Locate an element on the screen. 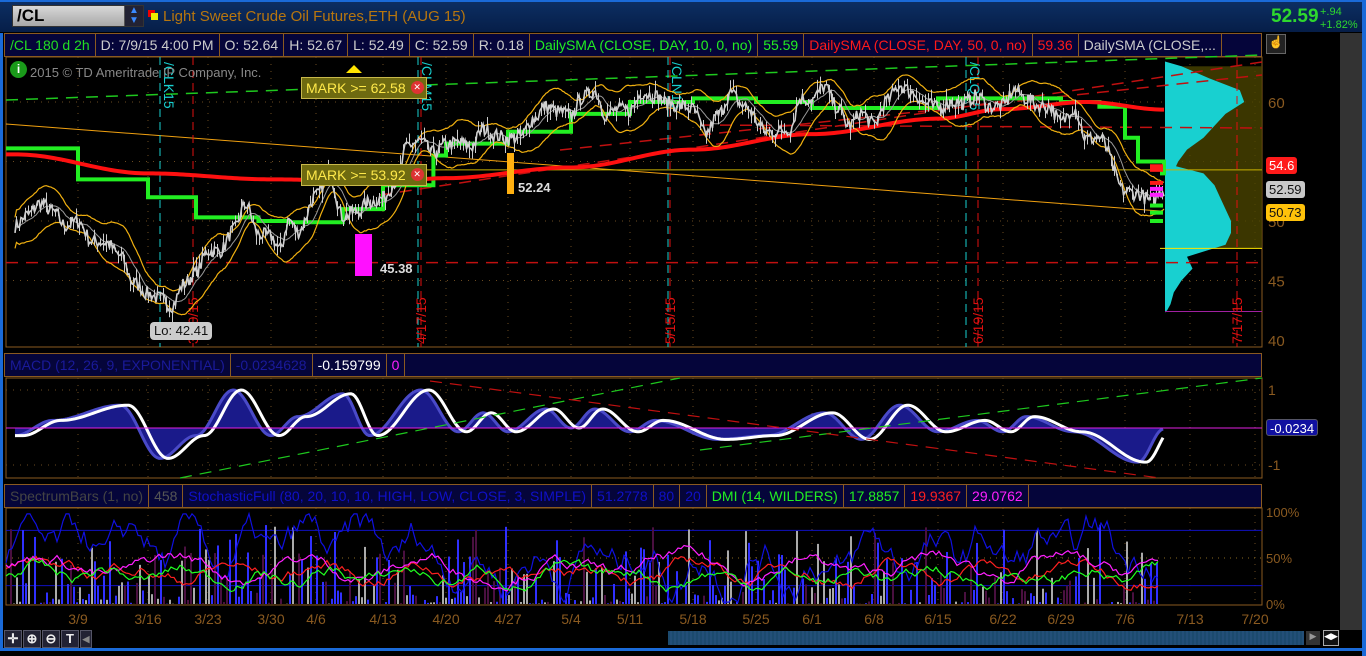 Image resolution: width=1366 pixels, height=656 pixels. macd-last-label: -0.0234 is located at coordinates (1292, 427).